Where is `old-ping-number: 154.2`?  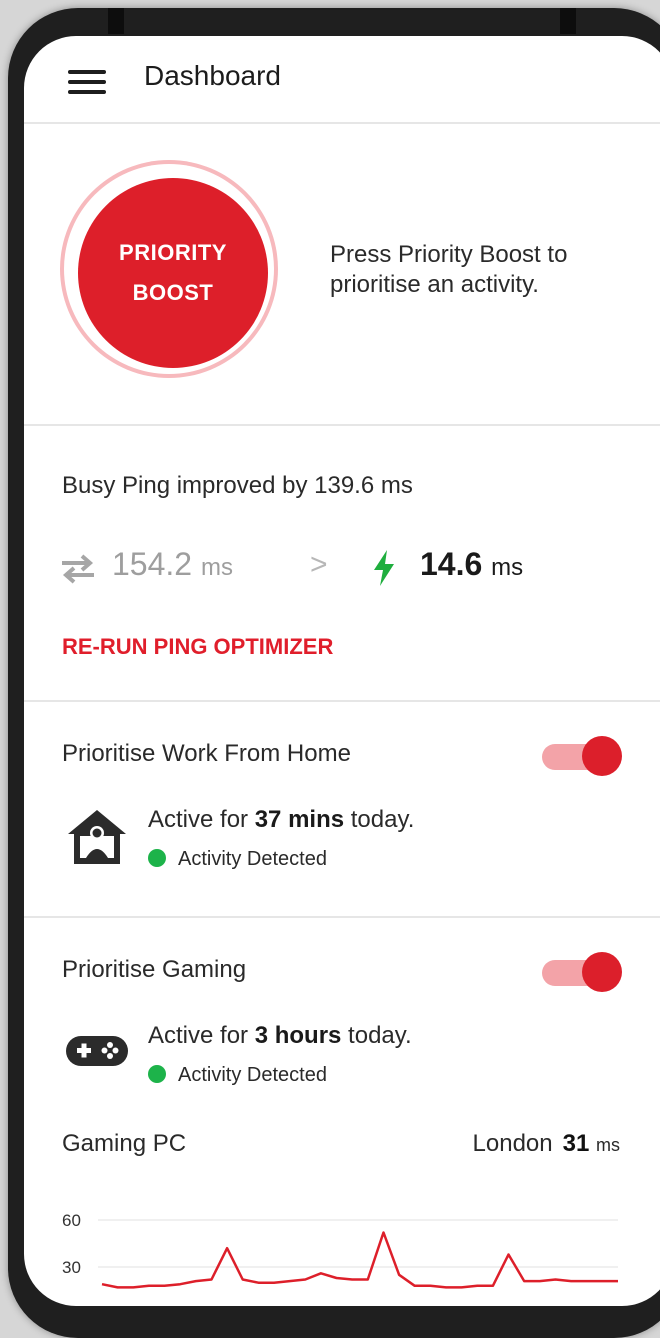
old-ping-number: 154.2 is located at coordinates (152, 564).